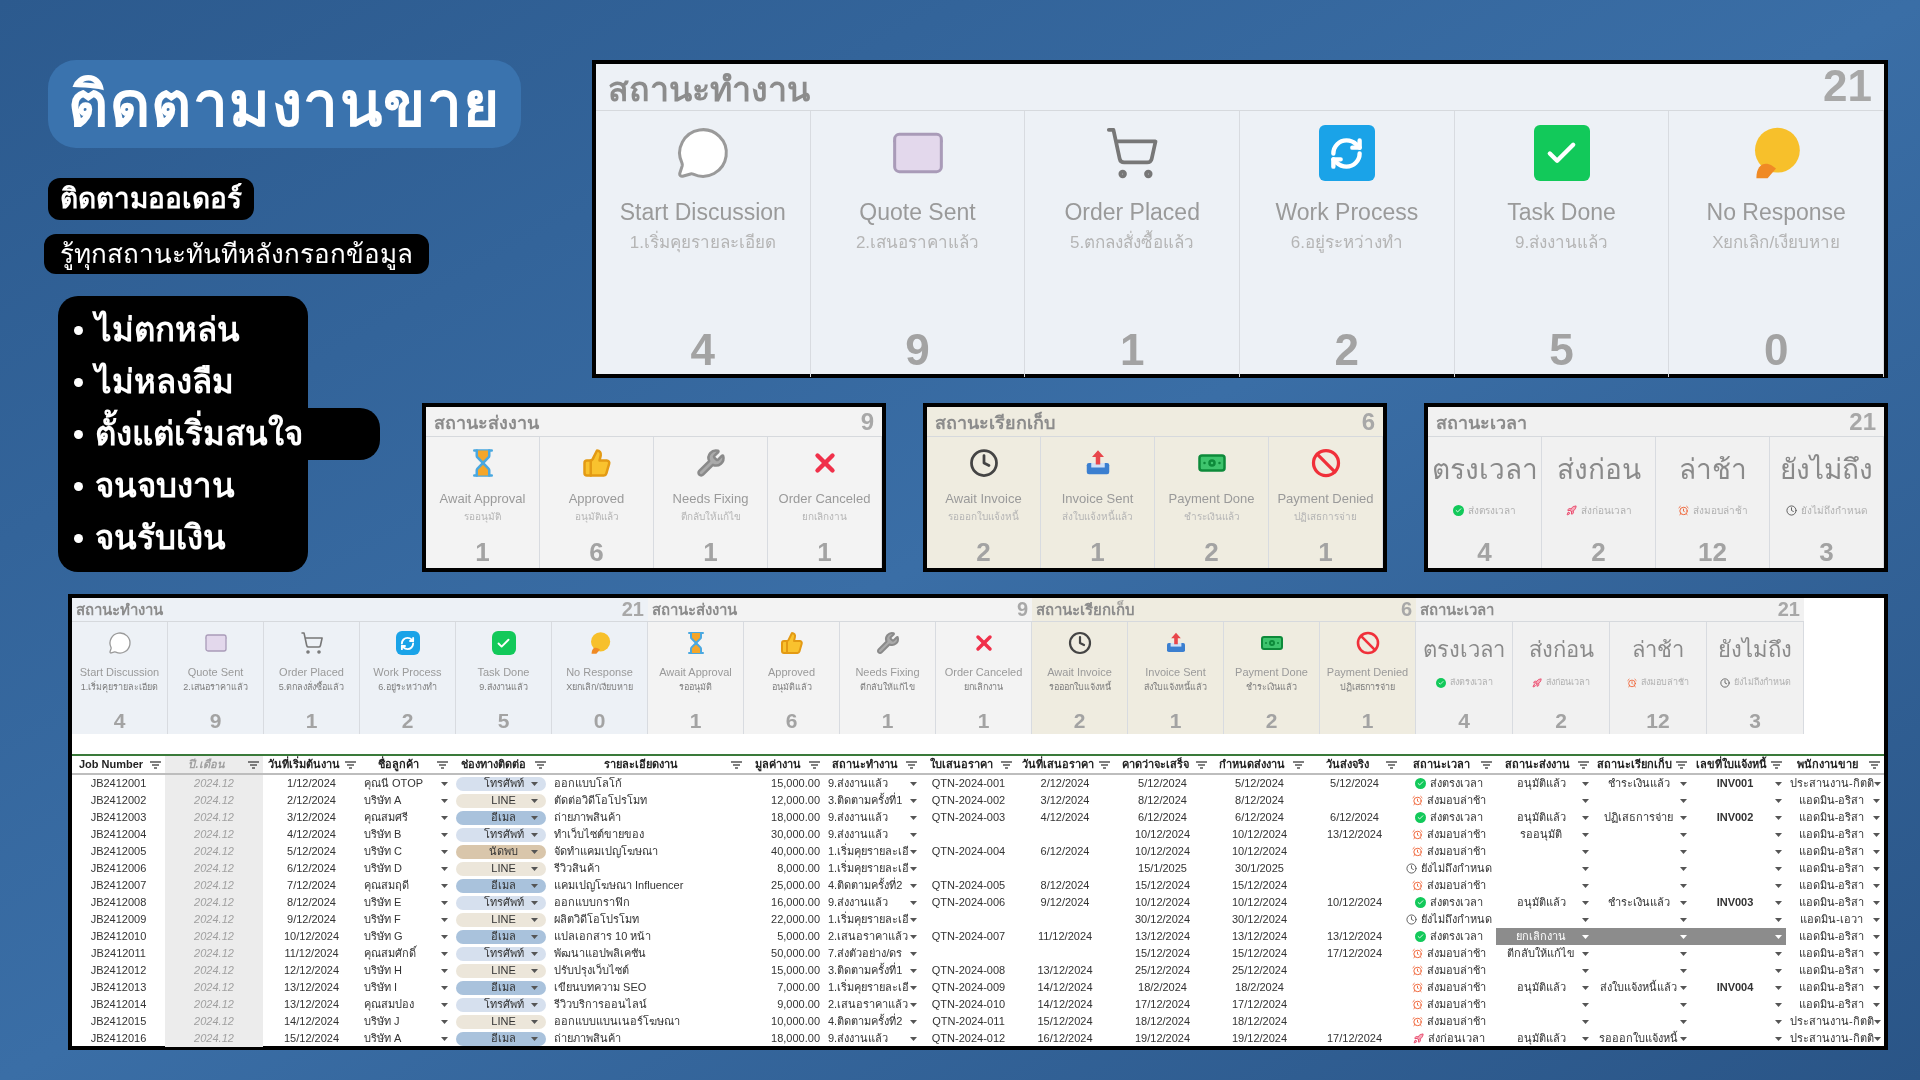  I want to click on channel-dropdown: อีเมล, so click(501, 817).